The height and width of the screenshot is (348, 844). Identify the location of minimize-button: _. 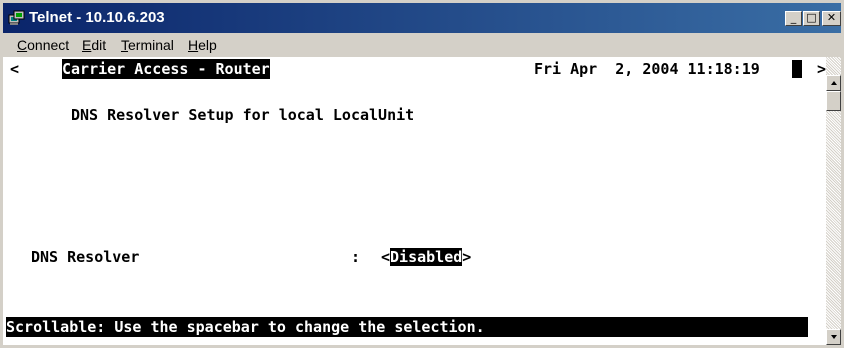
(793, 18).